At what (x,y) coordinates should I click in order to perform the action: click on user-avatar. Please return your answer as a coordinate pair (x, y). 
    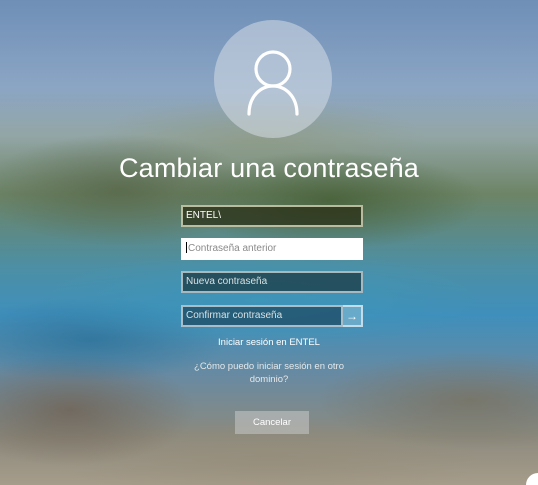
    Looking at the image, I should click on (273, 79).